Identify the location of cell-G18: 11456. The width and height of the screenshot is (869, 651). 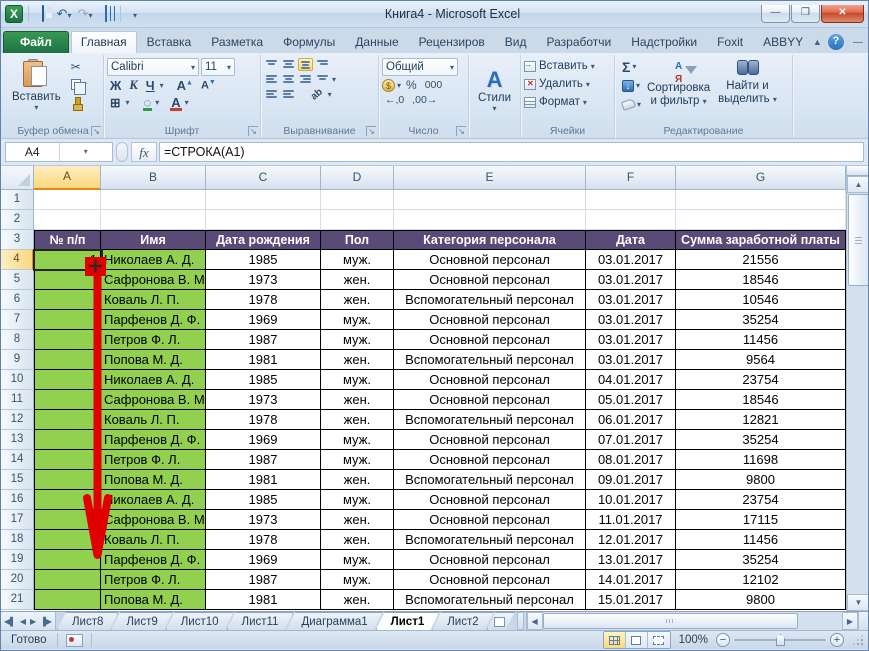
(761, 540).